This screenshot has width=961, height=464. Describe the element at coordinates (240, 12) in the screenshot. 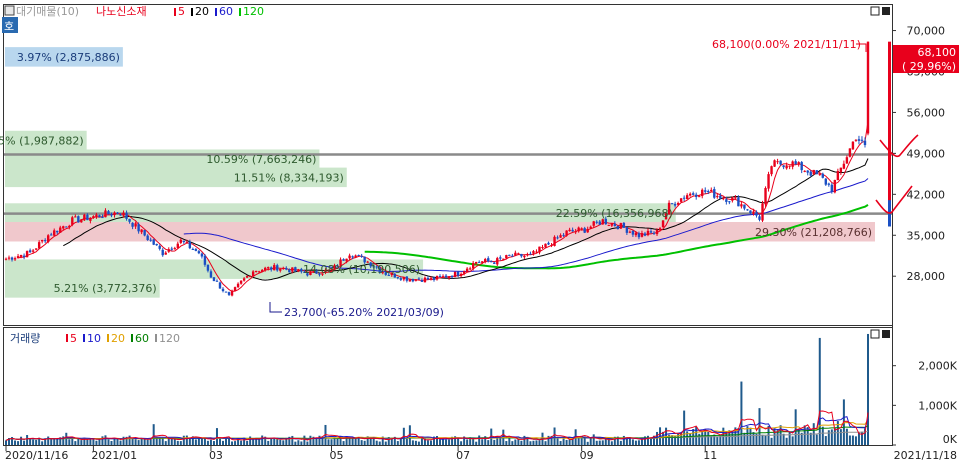

I see `ma-legend-swatch` at that location.